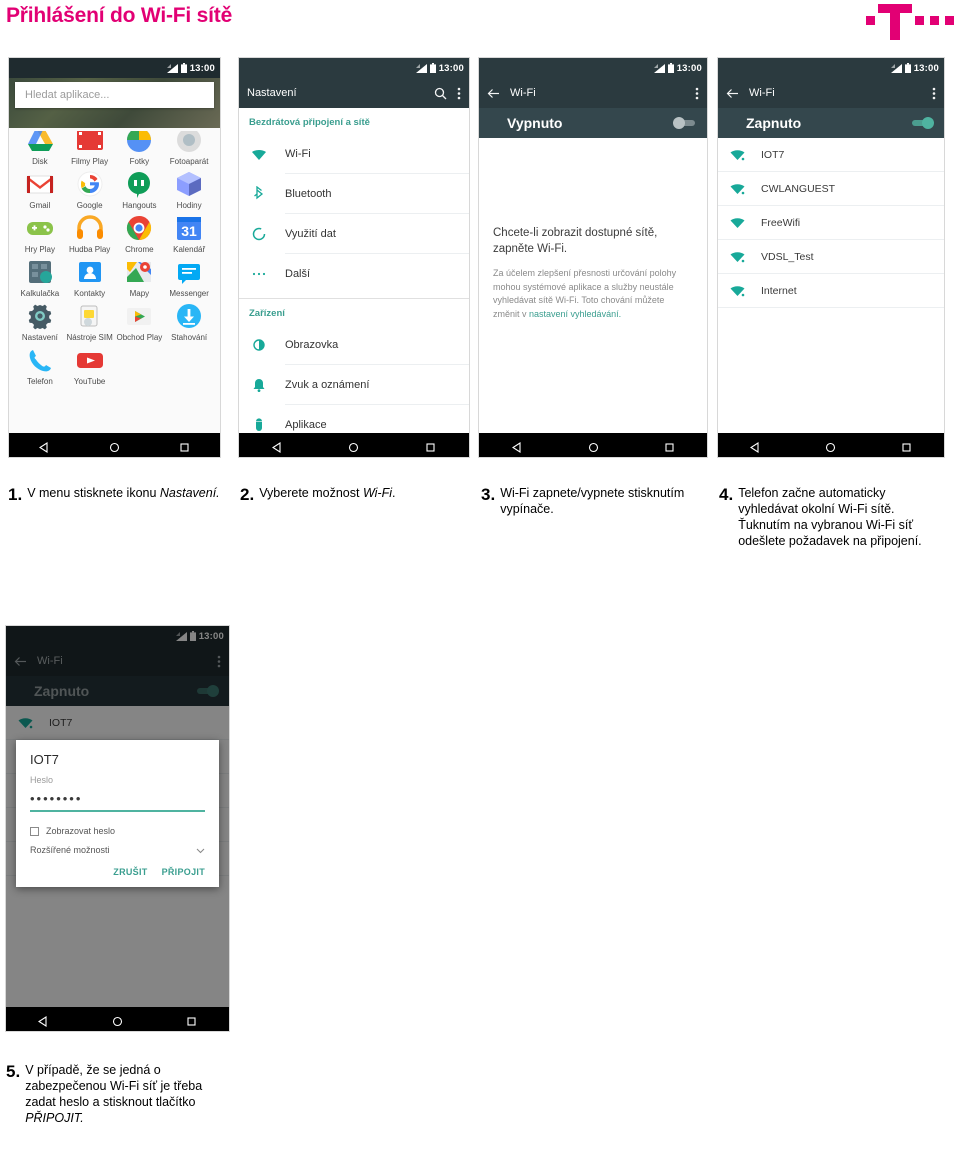 This screenshot has height=1157, width=960. I want to click on settings-item-bluetooth: Bluetooth, so click(354, 194).